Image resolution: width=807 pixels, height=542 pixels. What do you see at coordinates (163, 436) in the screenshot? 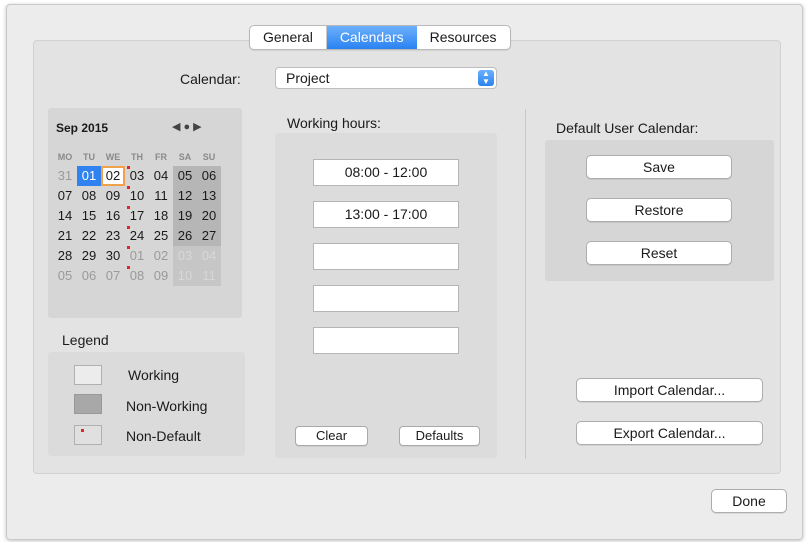
I see `legend-non-default-label: Non-Default` at bounding box center [163, 436].